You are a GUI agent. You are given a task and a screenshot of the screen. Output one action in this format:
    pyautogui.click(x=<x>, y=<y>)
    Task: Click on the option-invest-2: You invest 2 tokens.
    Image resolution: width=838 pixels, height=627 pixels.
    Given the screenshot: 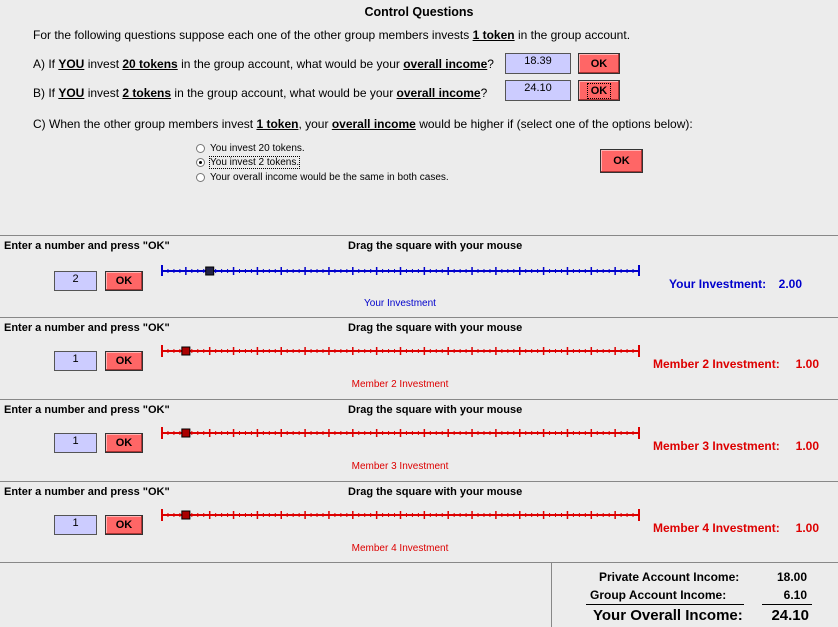 What is the action you would take?
    pyautogui.click(x=248, y=162)
    